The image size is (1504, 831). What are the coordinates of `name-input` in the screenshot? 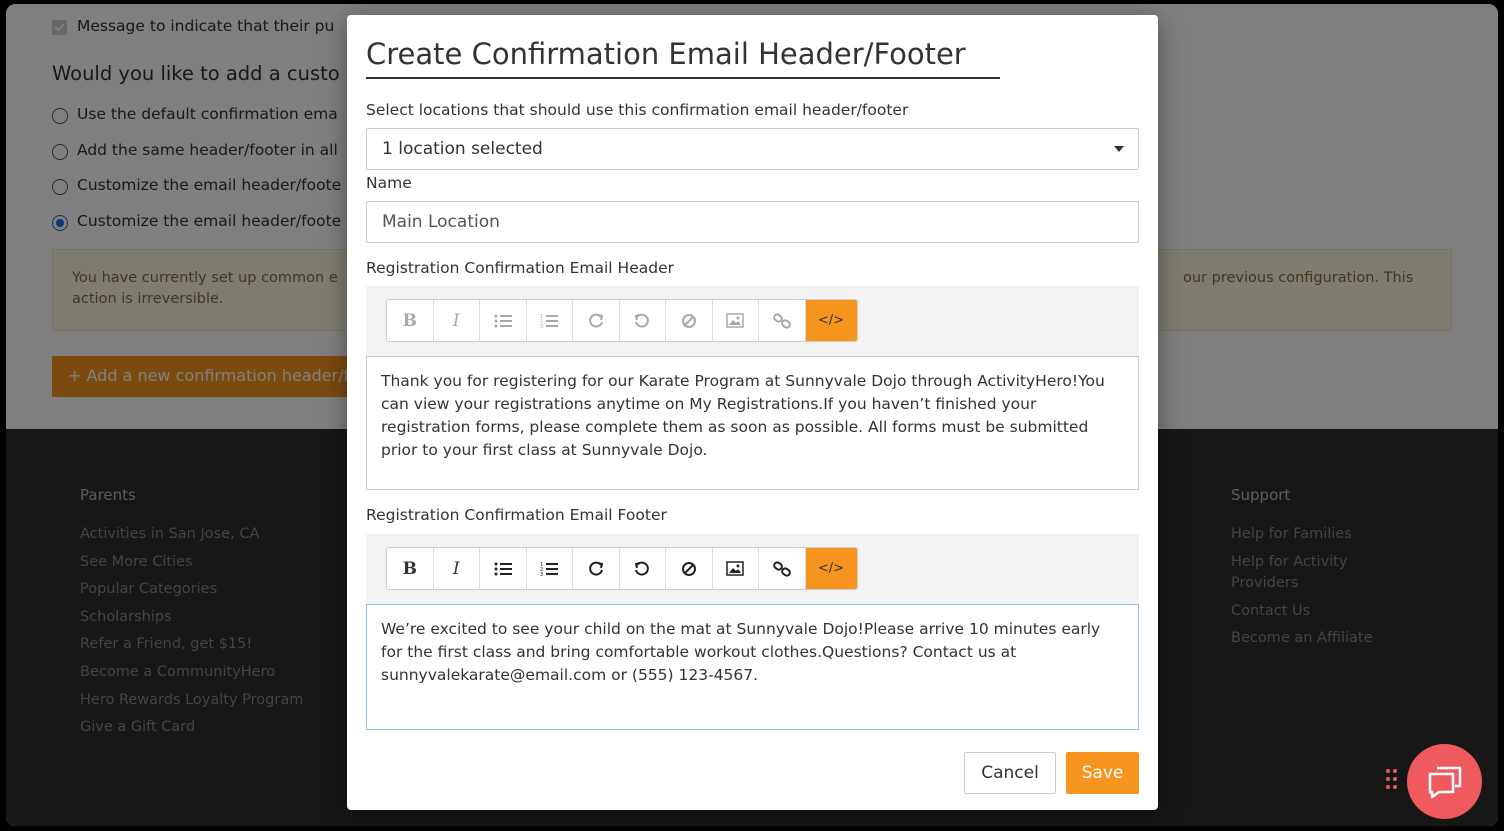 It's located at (752, 222).